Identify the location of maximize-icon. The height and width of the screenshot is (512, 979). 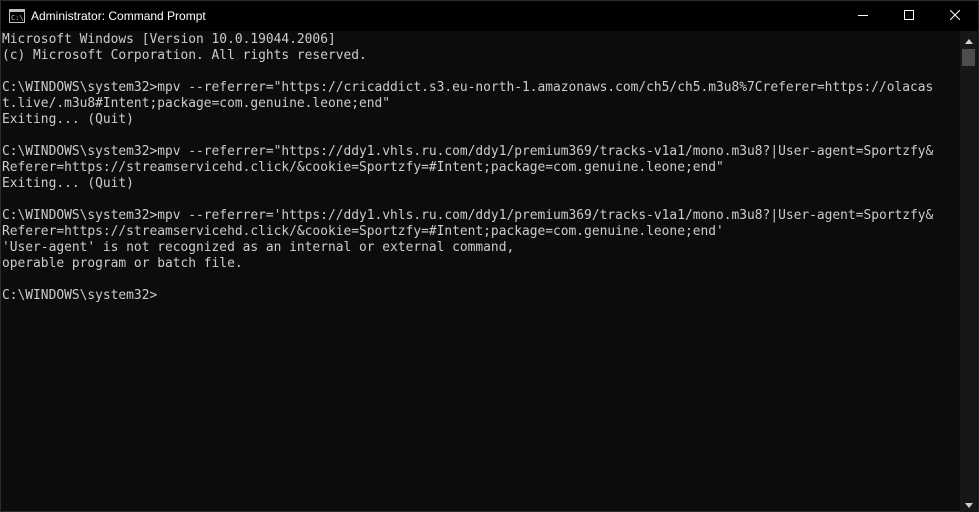
(909, 16).